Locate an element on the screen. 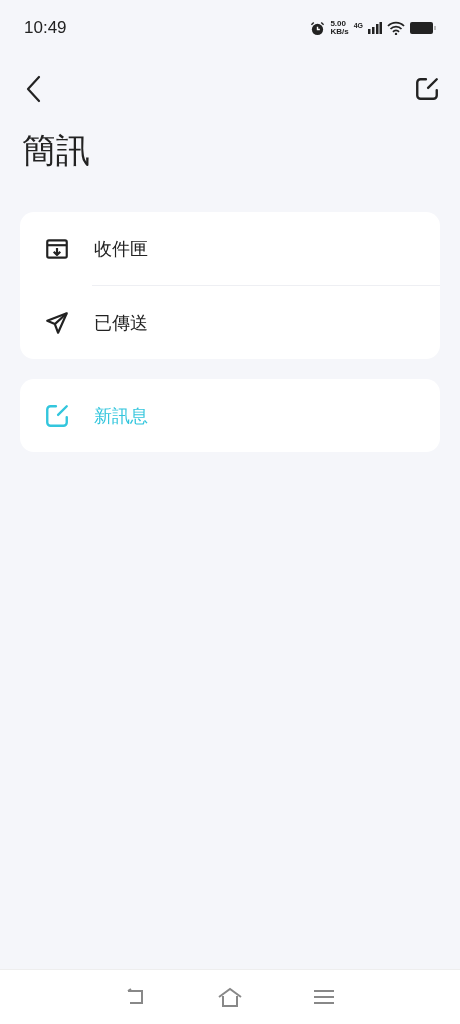  folder-item: 收件匣 is located at coordinates (230, 248).